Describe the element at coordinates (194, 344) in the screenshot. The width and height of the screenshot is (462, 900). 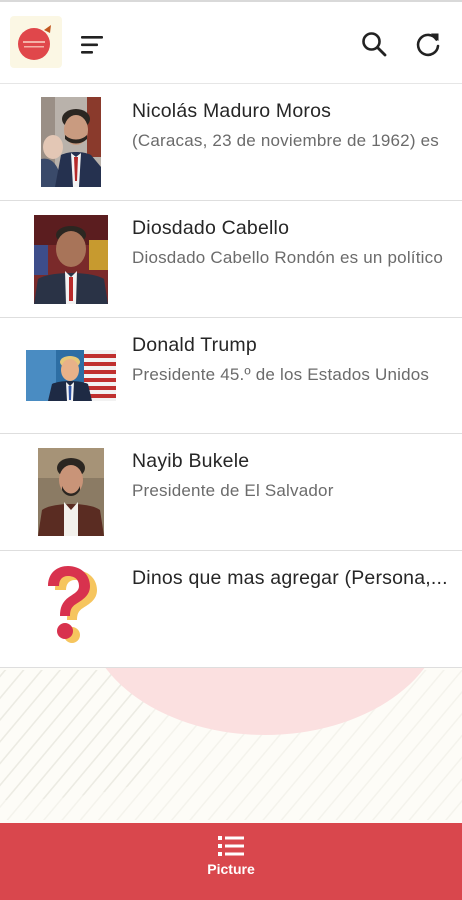
I see `item-title: Donald Trump` at that location.